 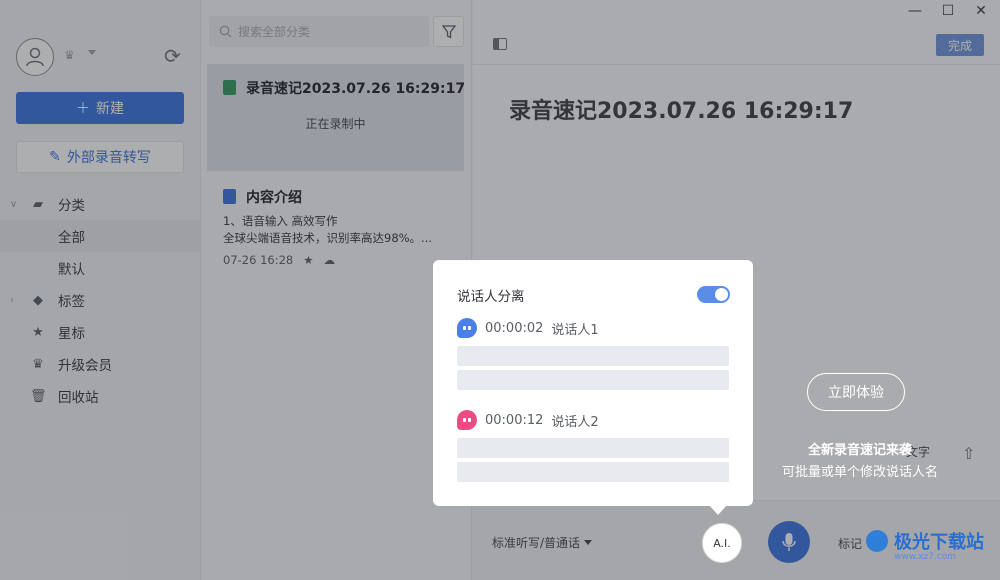 I want to click on speaker-separation-toggle, so click(x=713, y=294).